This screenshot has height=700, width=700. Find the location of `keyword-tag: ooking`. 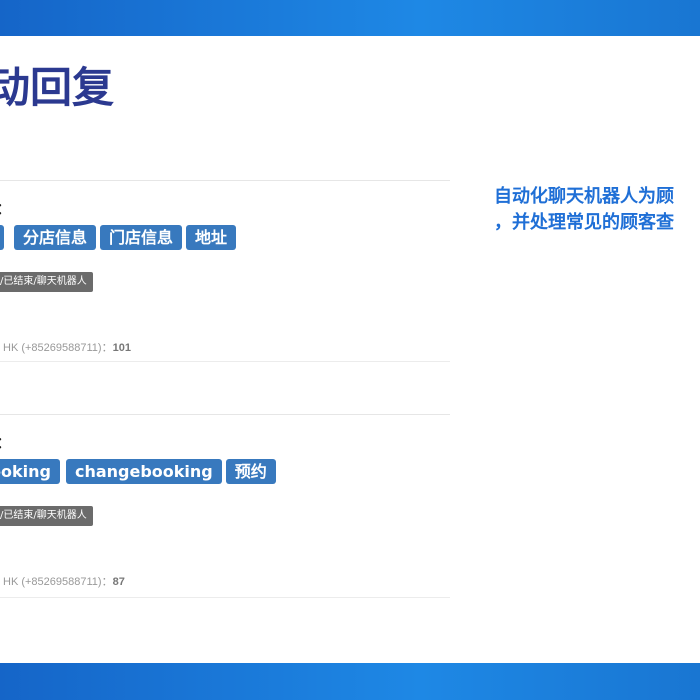

keyword-tag: ooking is located at coordinates (30, 471).